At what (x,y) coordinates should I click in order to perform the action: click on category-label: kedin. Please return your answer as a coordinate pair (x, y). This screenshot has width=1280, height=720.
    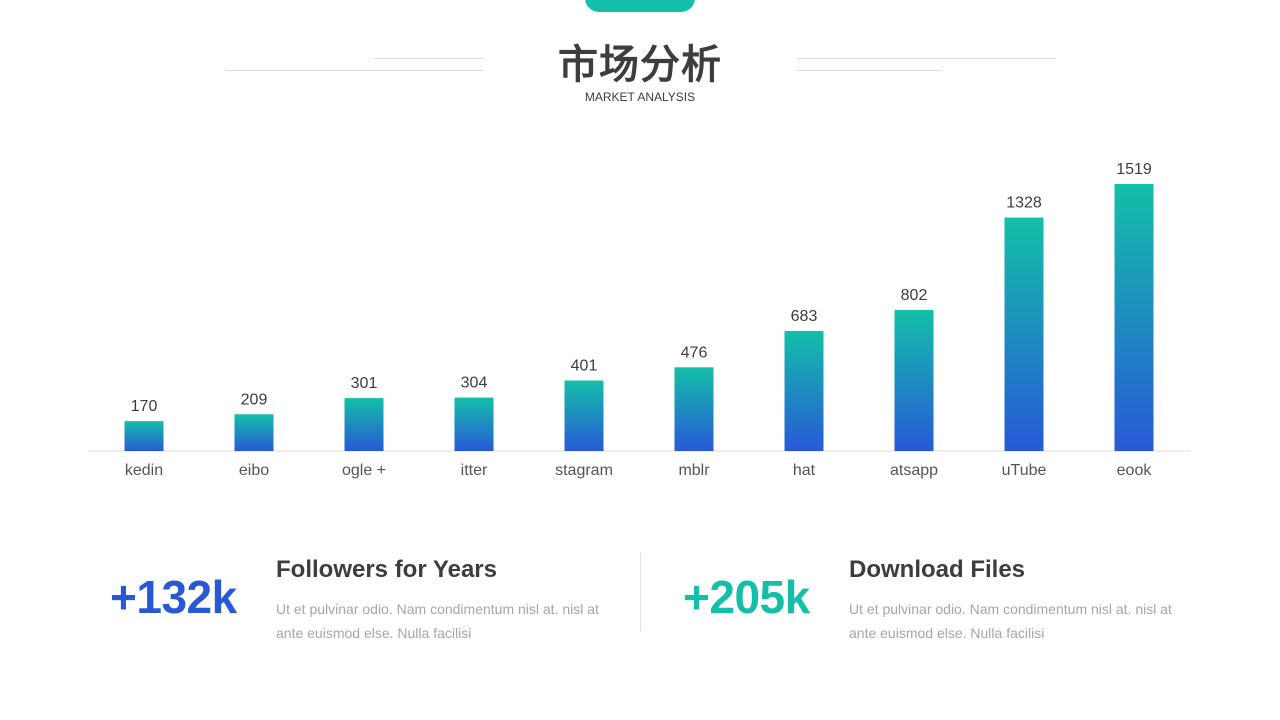
    Looking at the image, I should click on (144, 470).